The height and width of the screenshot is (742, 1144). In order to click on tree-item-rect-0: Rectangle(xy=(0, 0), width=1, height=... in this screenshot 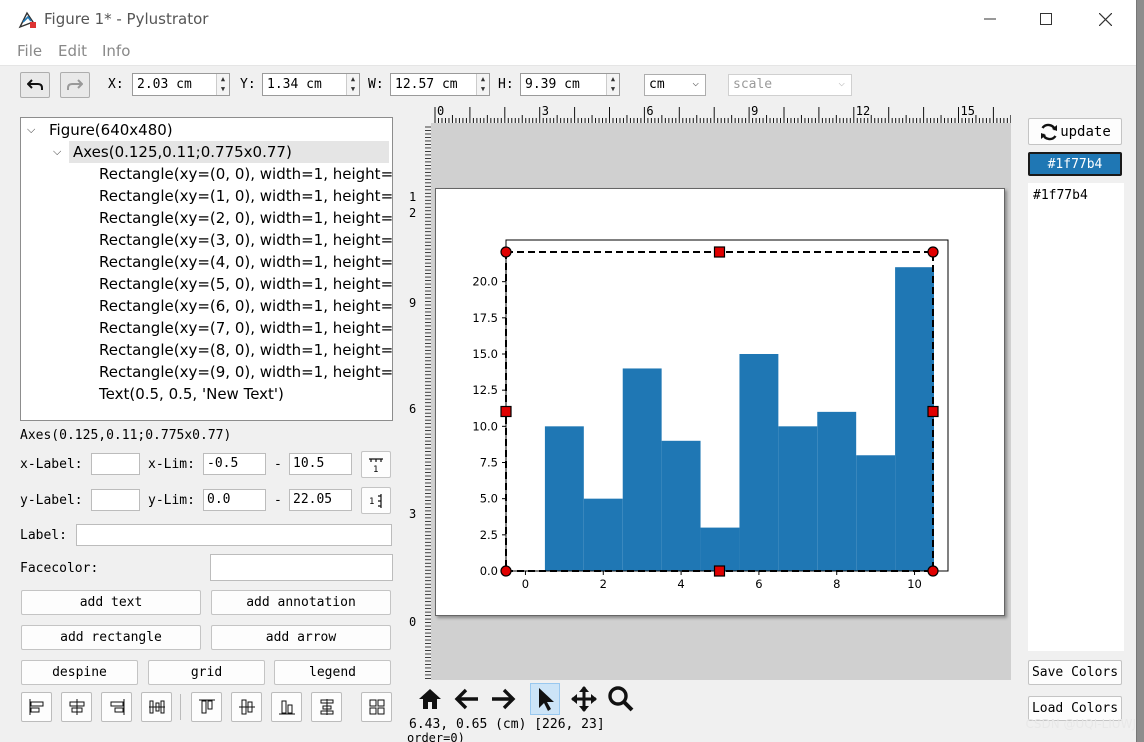, I will do `click(245, 174)`.